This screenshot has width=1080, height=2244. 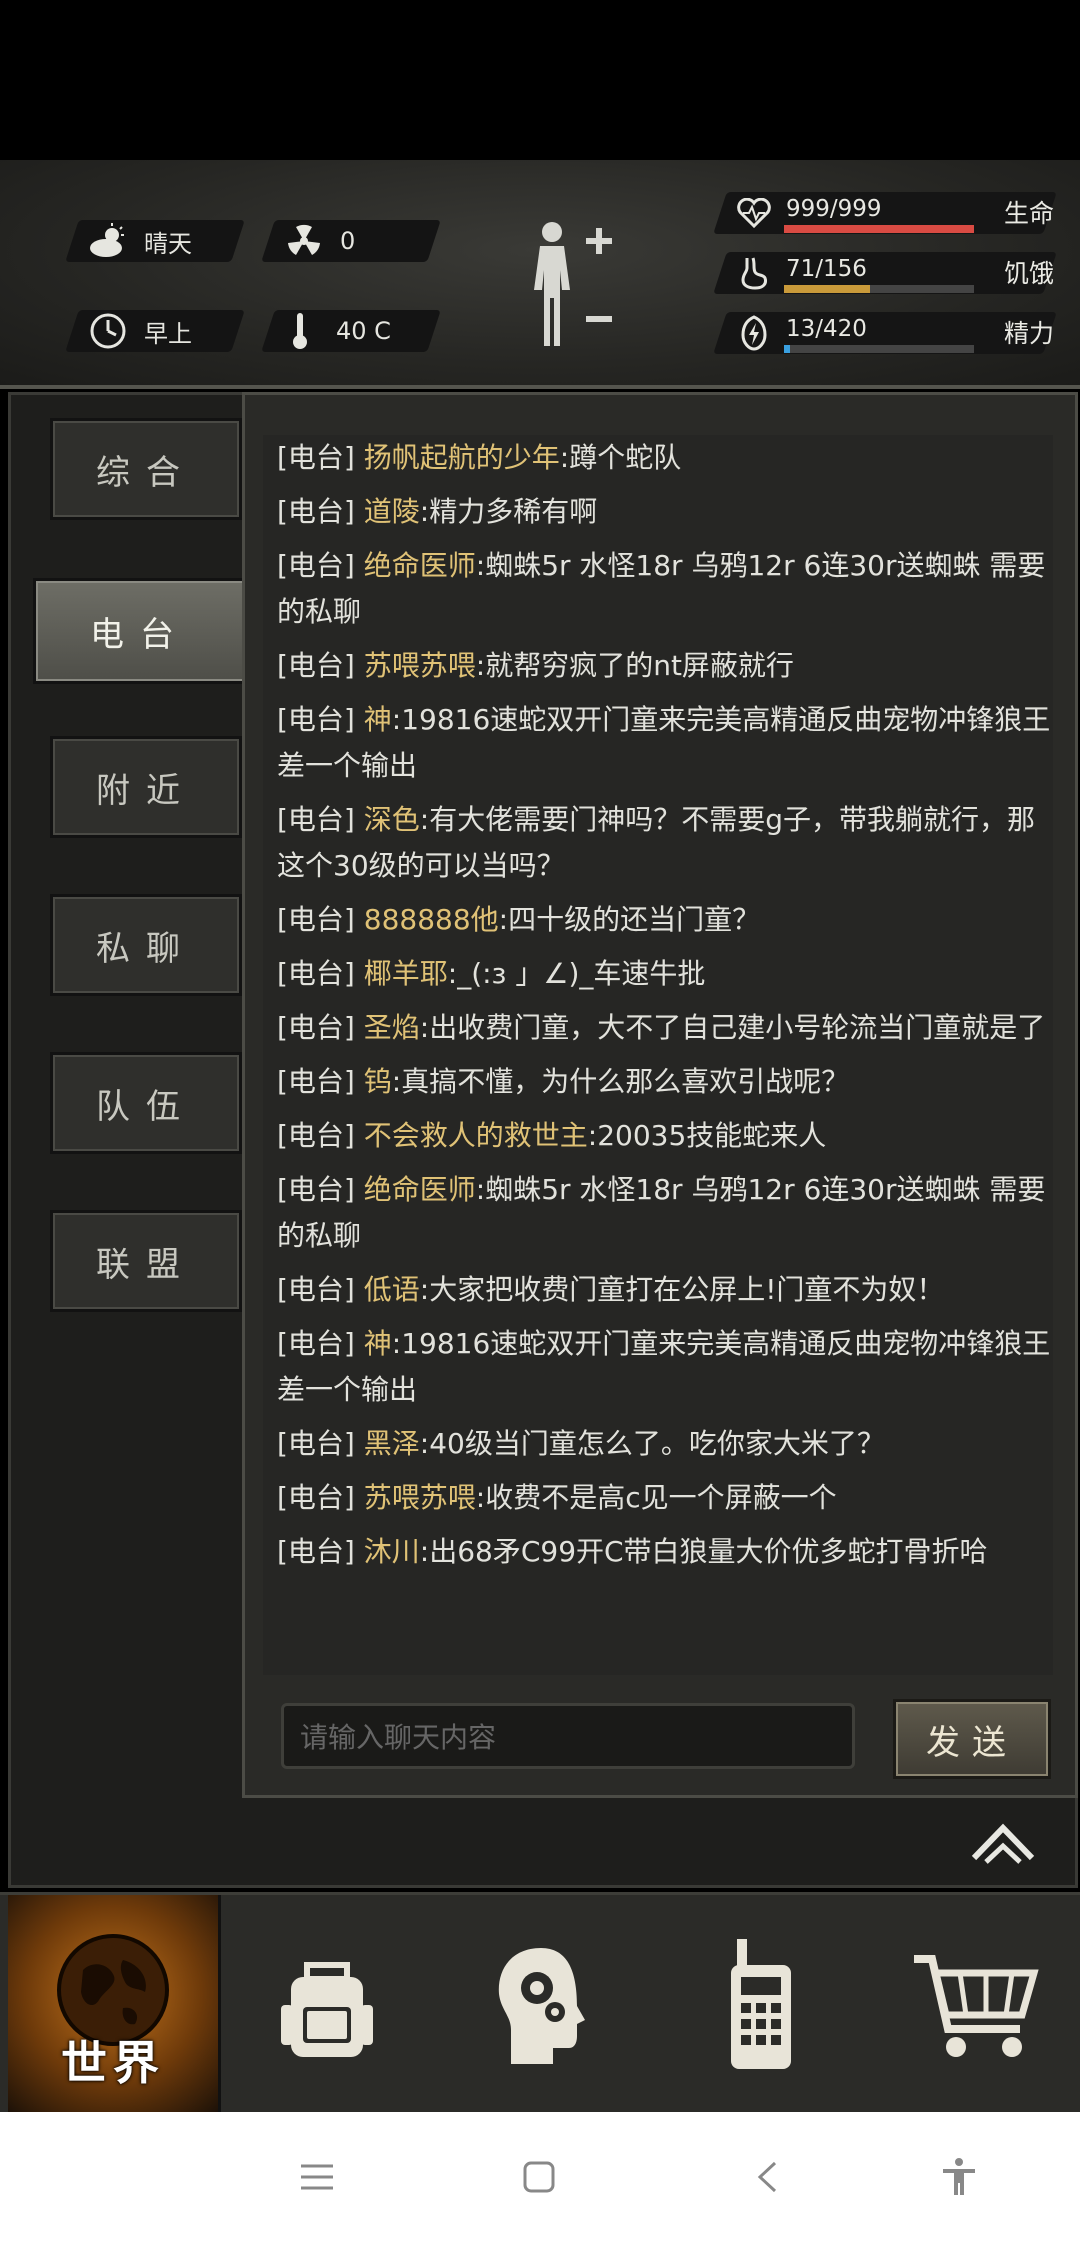 I want to click on weather-sun-cloud-icon, so click(x=108, y=241).